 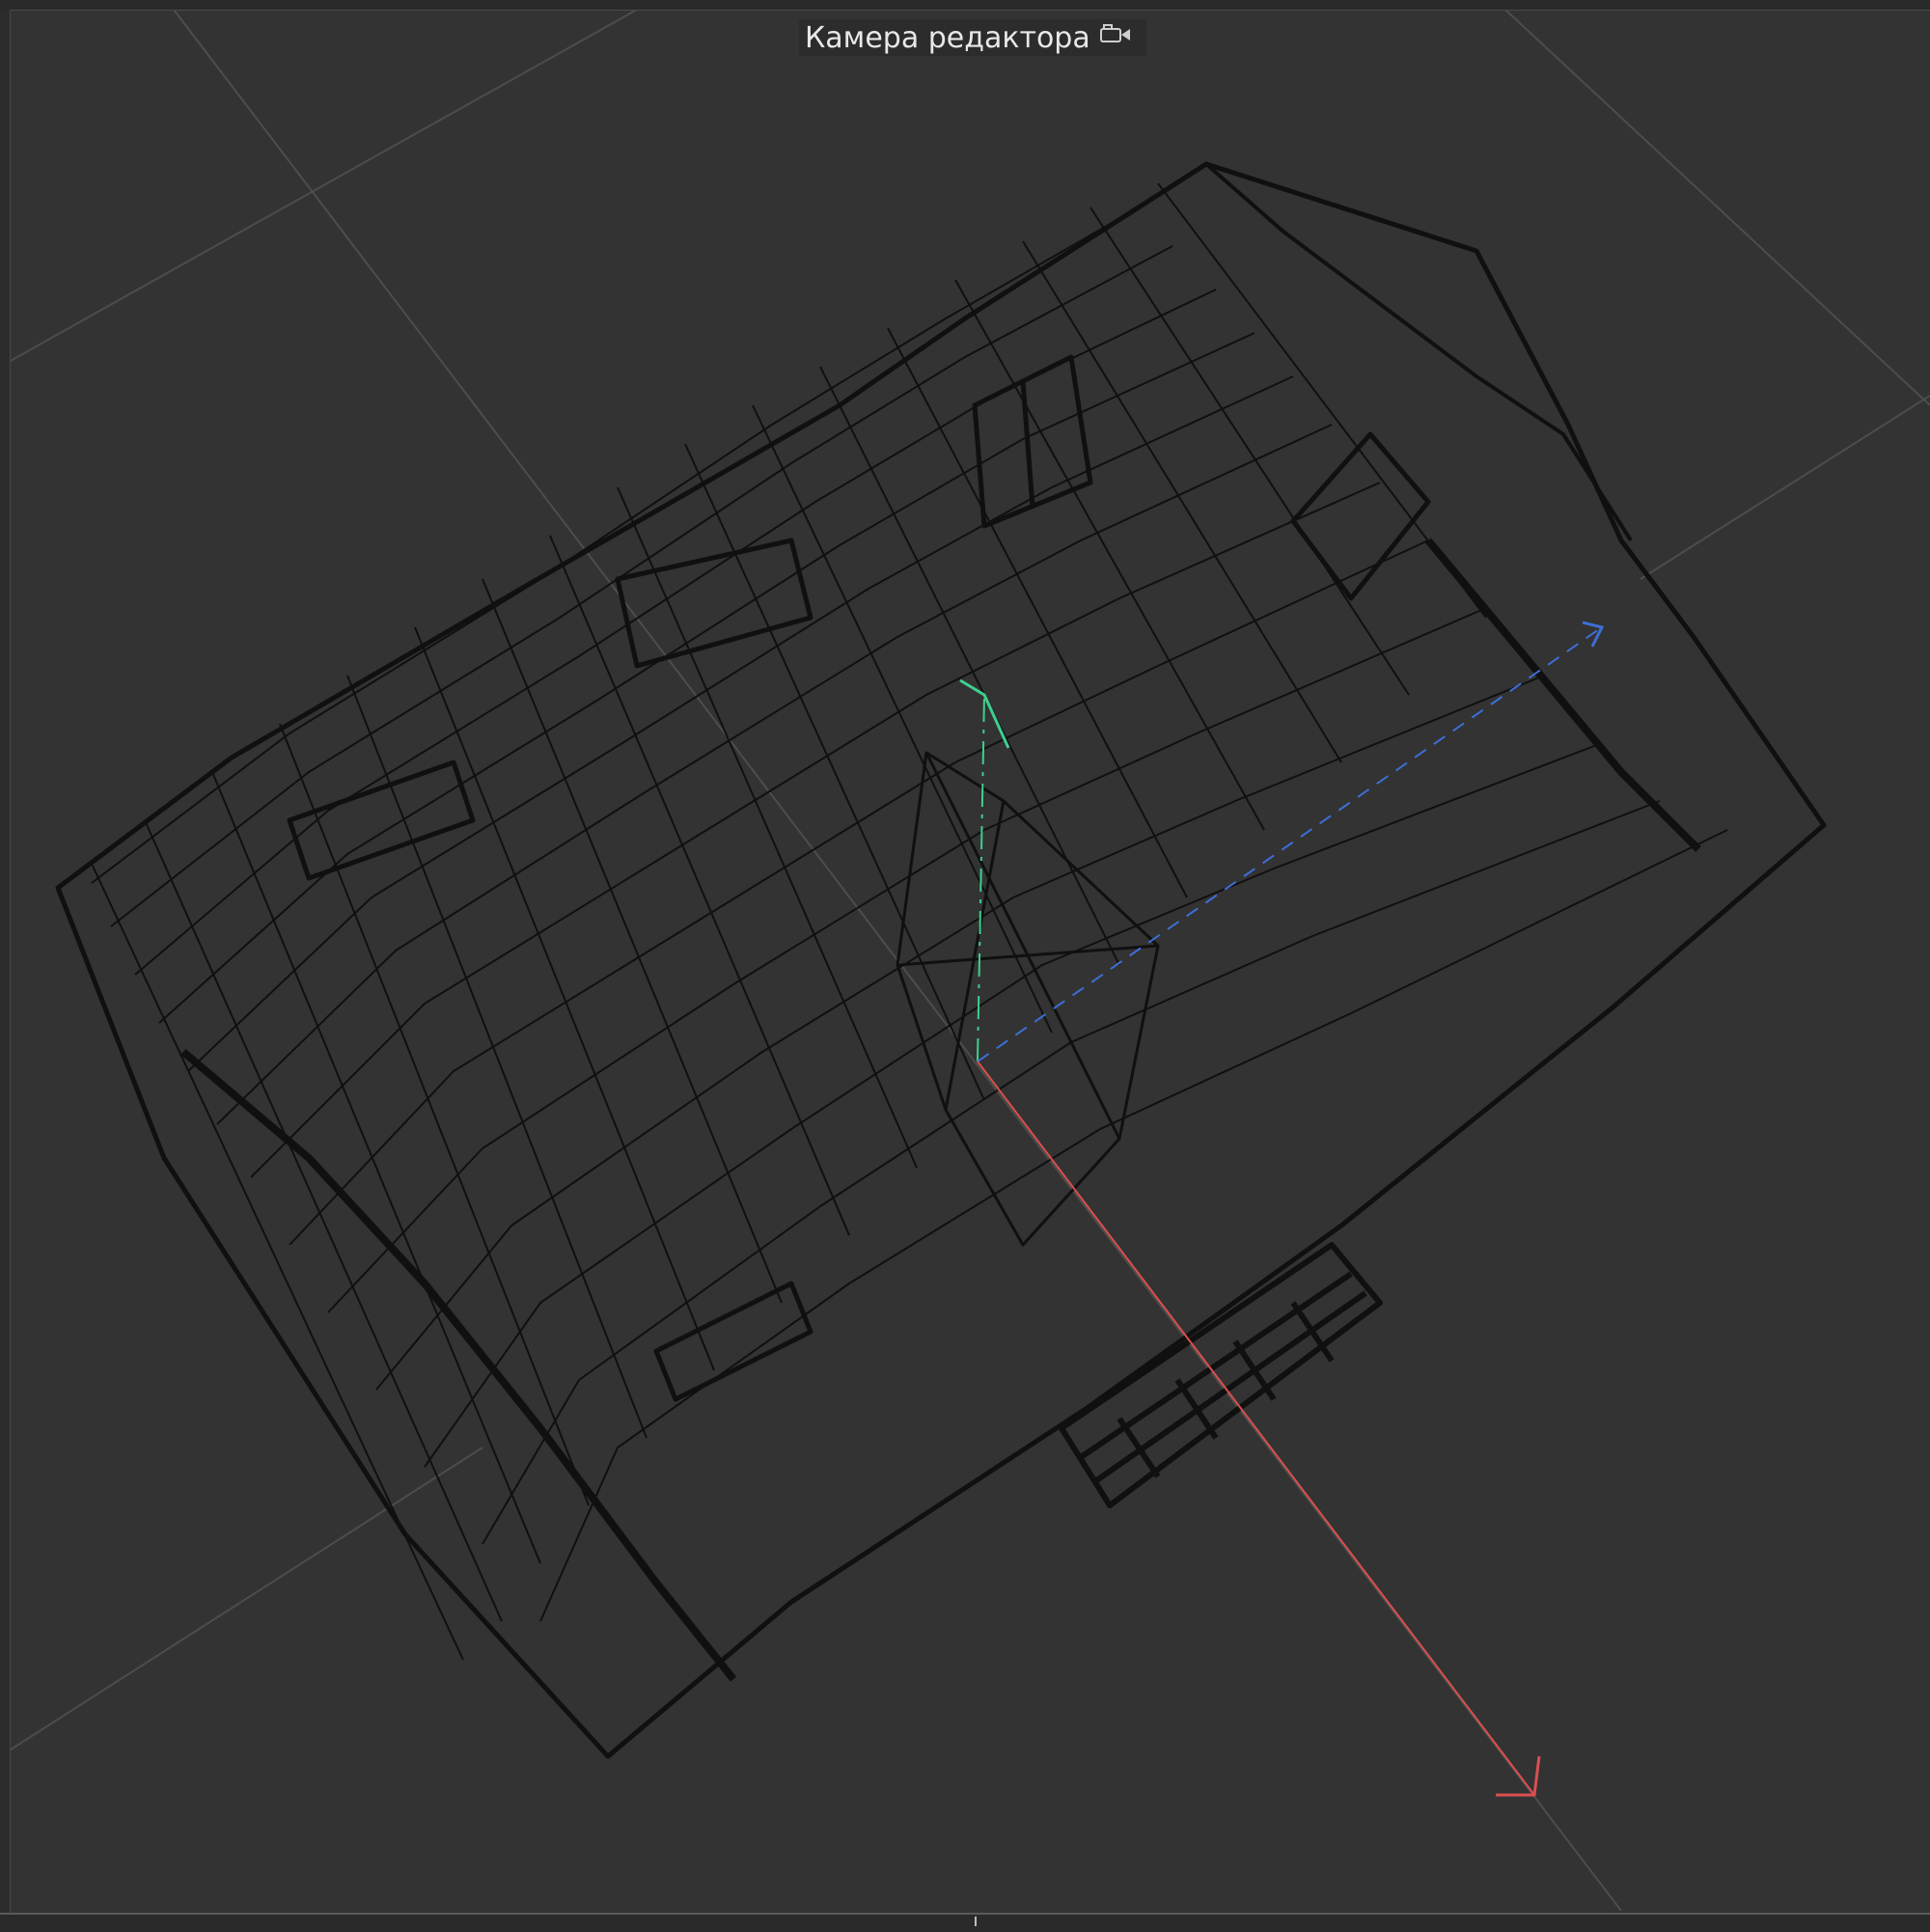 I want to click on viewport-left-edge, so click(x=5, y=967).